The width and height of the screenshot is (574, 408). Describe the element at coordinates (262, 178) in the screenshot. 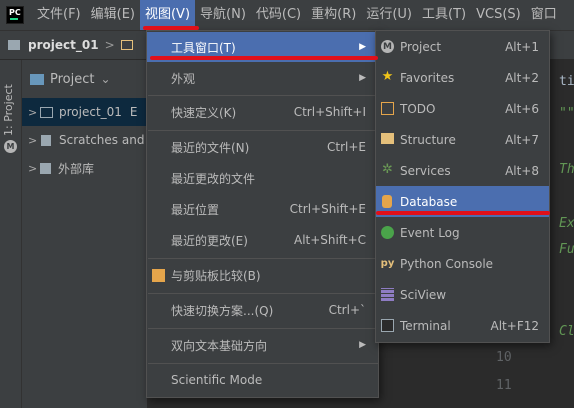

I see `menu-item-recently-changed-files: 最近更改的文件` at that location.